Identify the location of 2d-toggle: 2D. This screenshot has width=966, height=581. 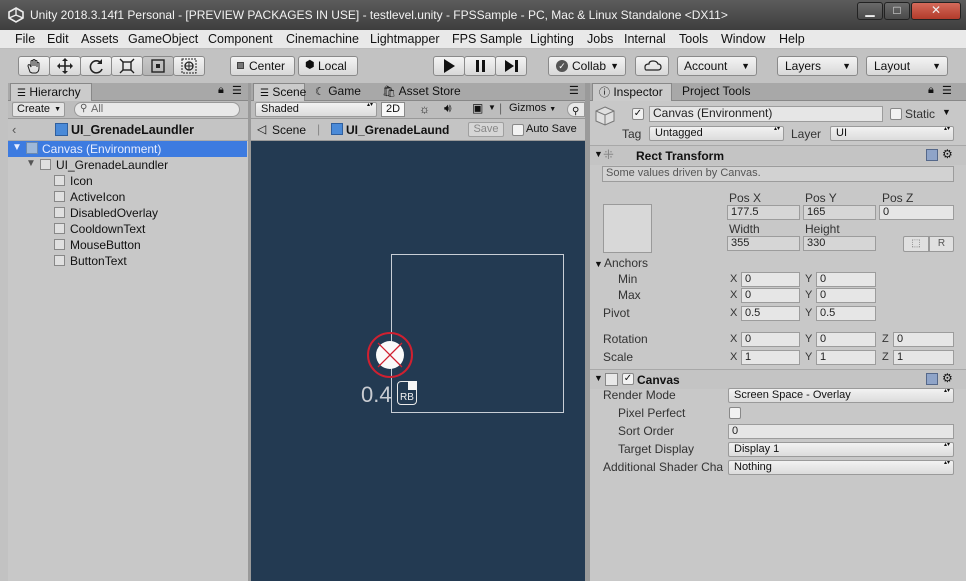
(393, 109).